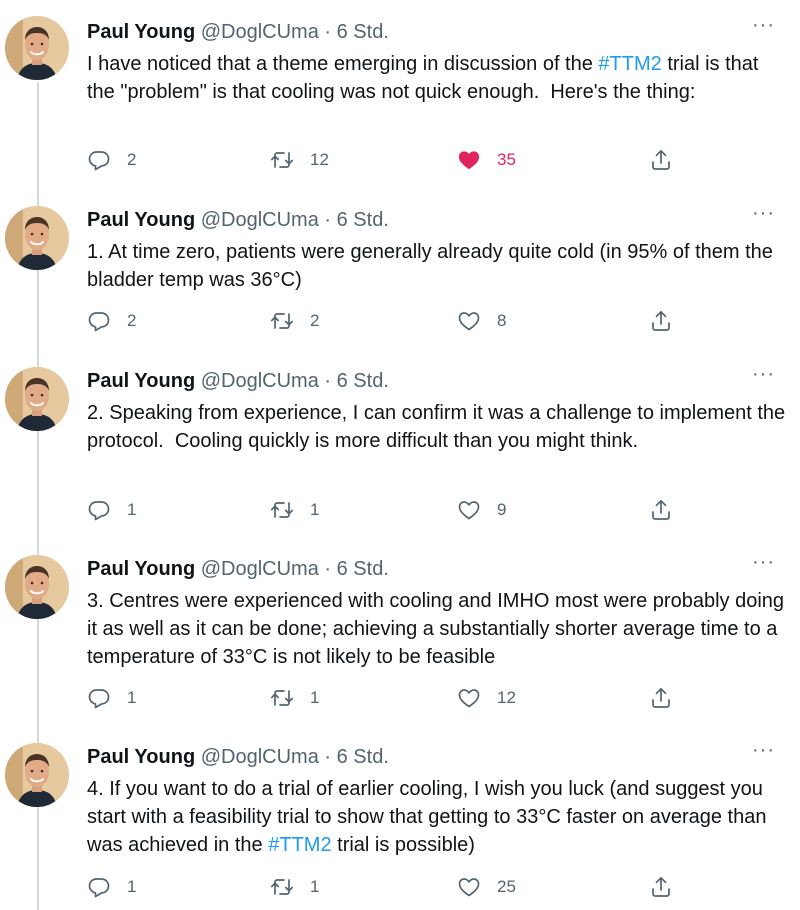  I want to click on retweet-button: 2, so click(294, 321).